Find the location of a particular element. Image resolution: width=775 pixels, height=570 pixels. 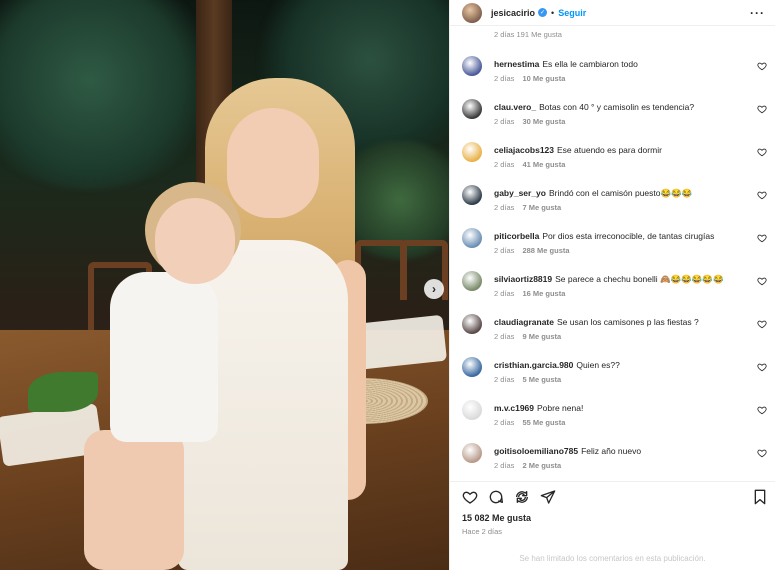

likes-count: 15 082 Me gusta is located at coordinates (612, 517).